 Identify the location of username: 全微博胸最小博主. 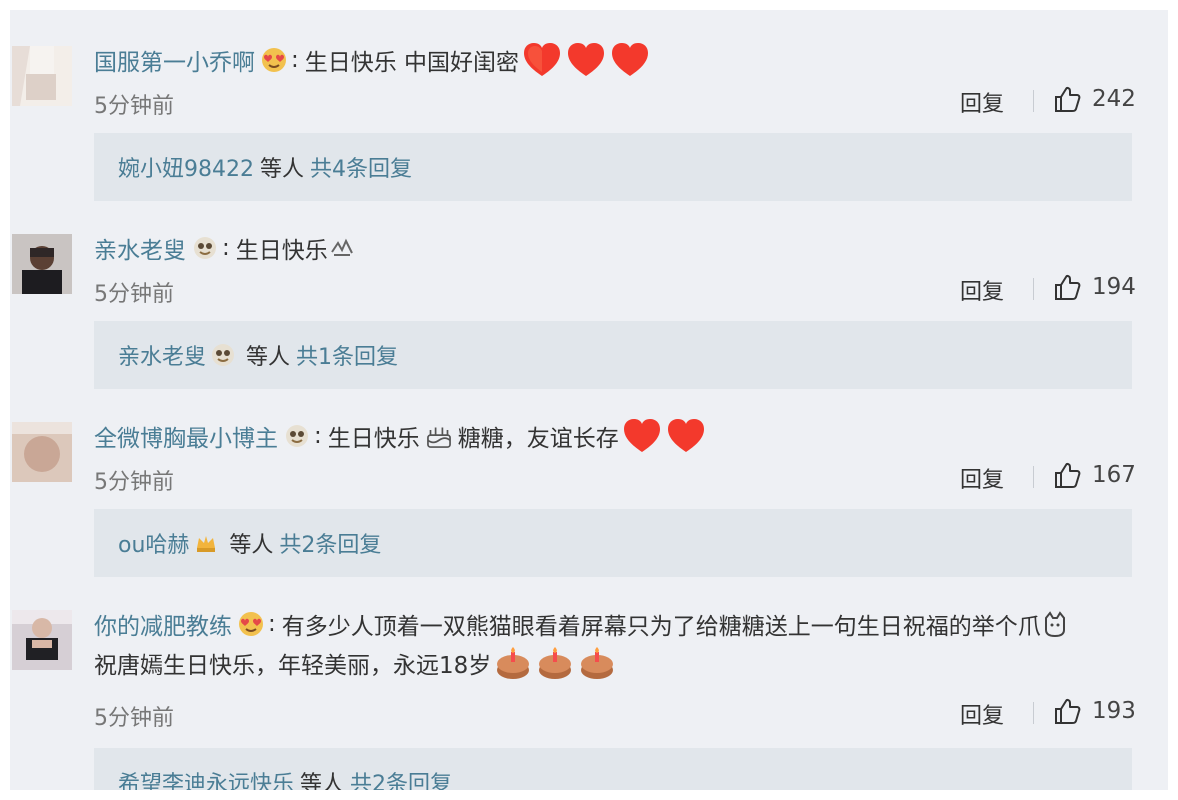
(186, 436).